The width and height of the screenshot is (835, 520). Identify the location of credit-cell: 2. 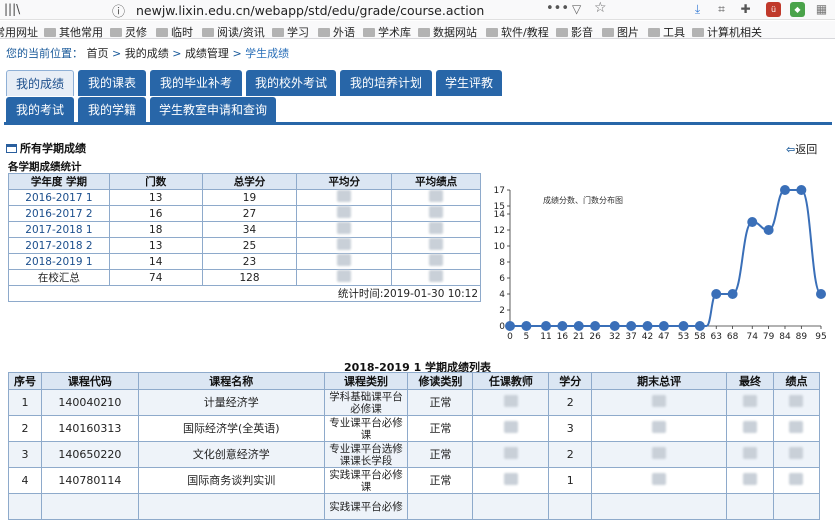
(570, 402).